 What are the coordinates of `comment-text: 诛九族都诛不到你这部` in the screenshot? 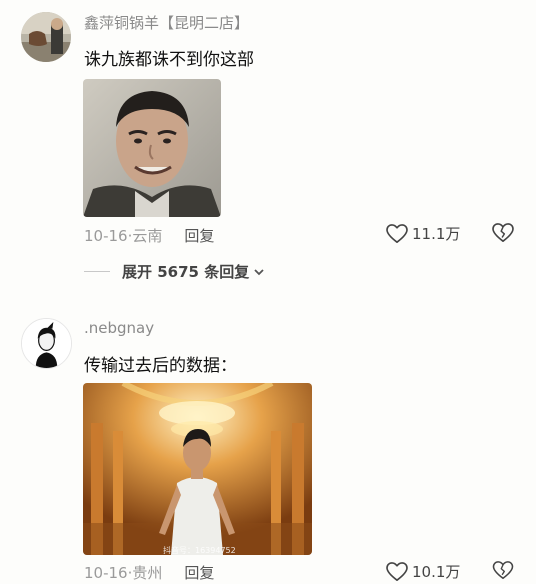 It's located at (169, 60).